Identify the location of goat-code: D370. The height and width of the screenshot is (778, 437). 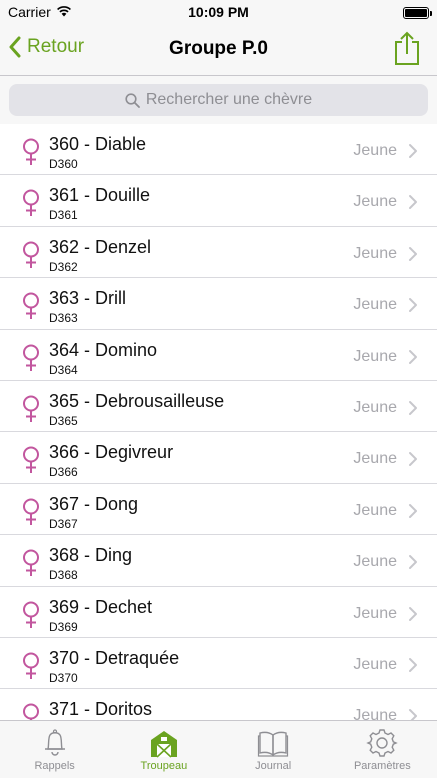
(63, 677).